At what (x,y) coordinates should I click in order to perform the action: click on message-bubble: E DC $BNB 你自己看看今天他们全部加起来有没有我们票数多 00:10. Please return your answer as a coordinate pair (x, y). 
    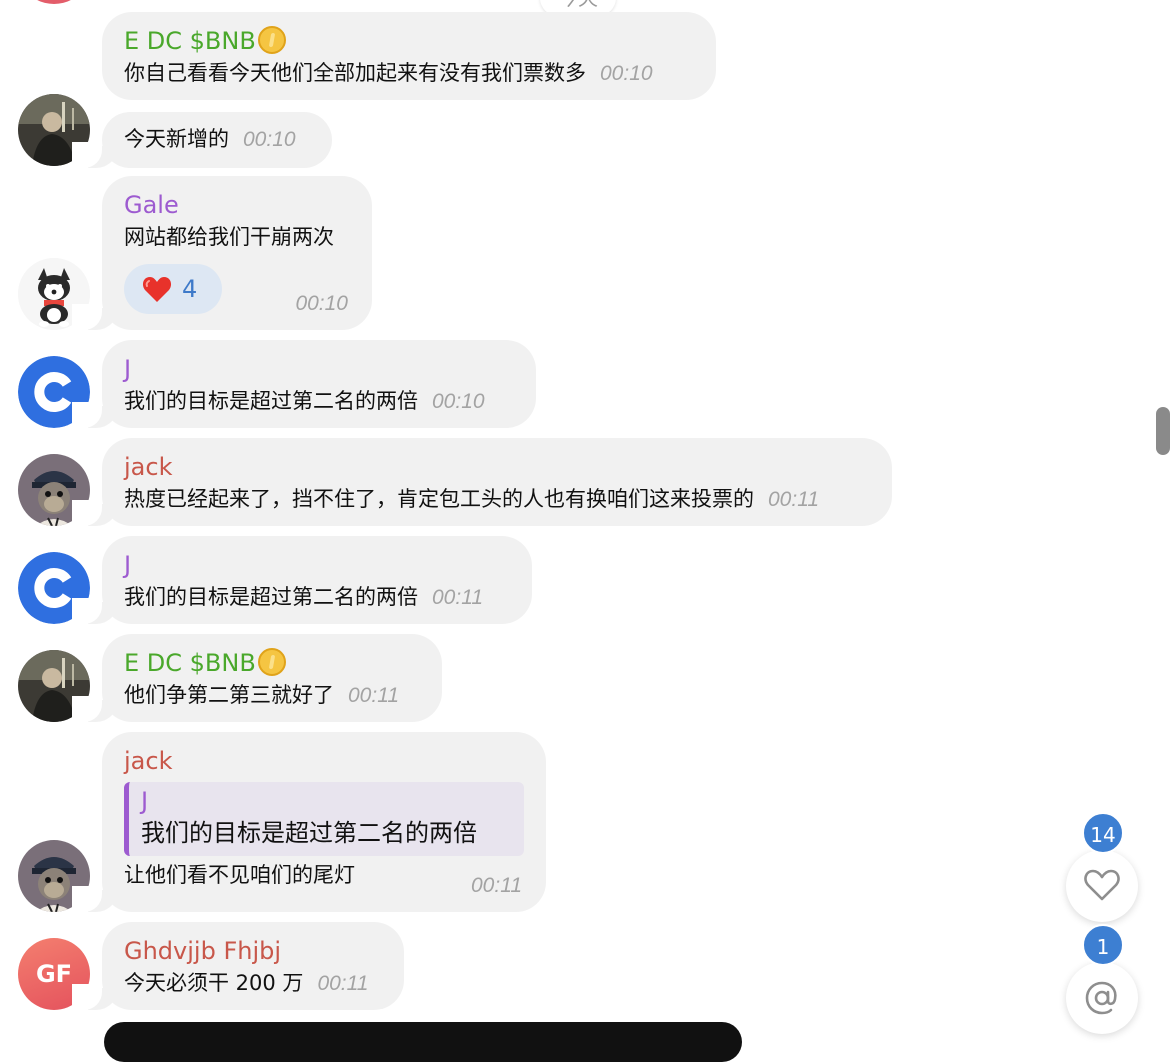
    Looking at the image, I should click on (409, 56).